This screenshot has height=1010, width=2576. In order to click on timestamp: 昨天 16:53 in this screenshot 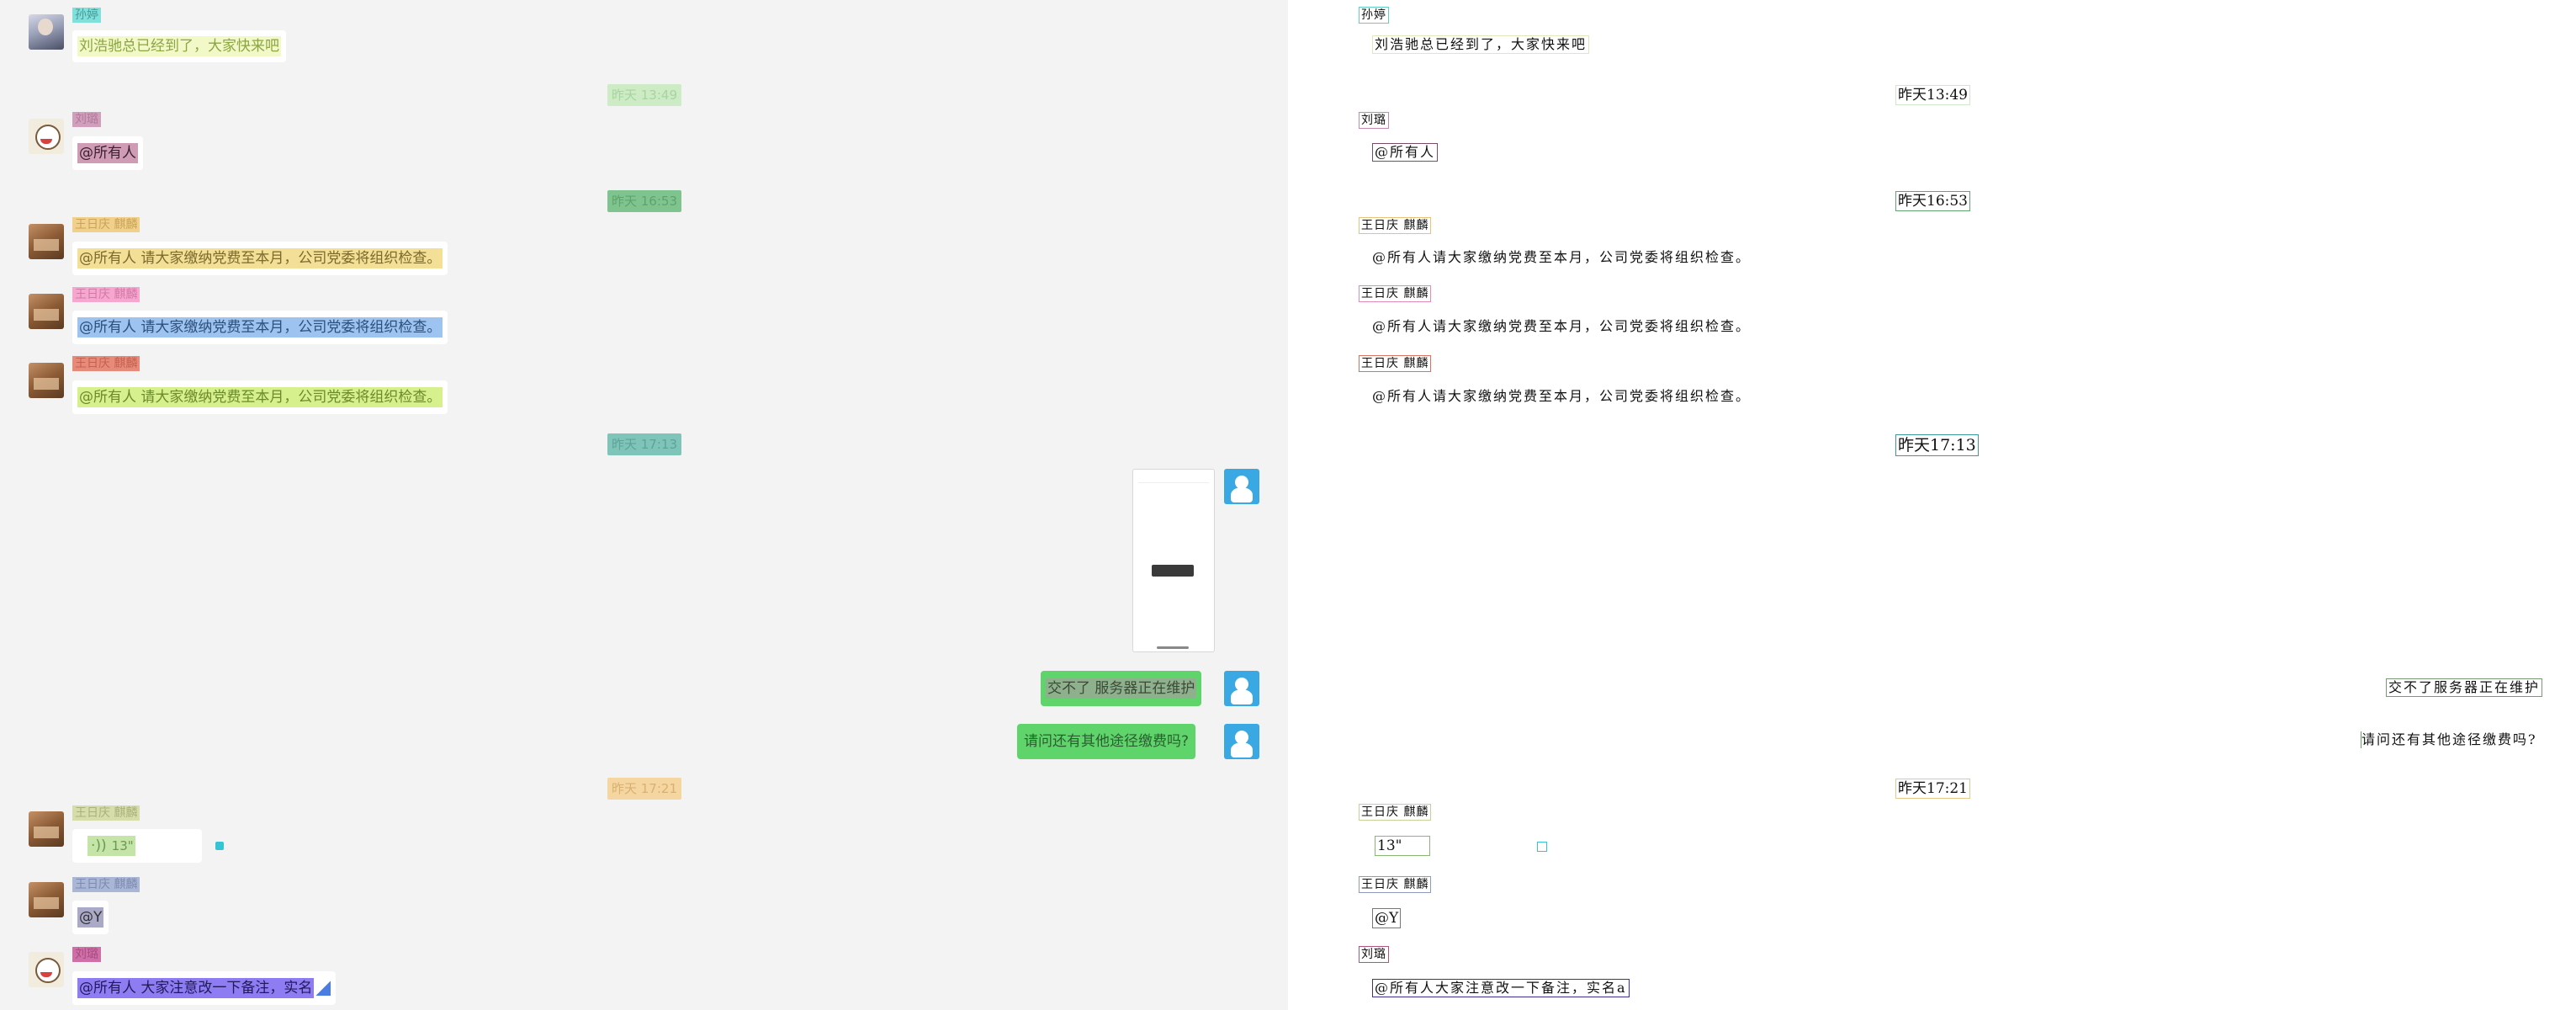, I will do `click(644, 201)`.